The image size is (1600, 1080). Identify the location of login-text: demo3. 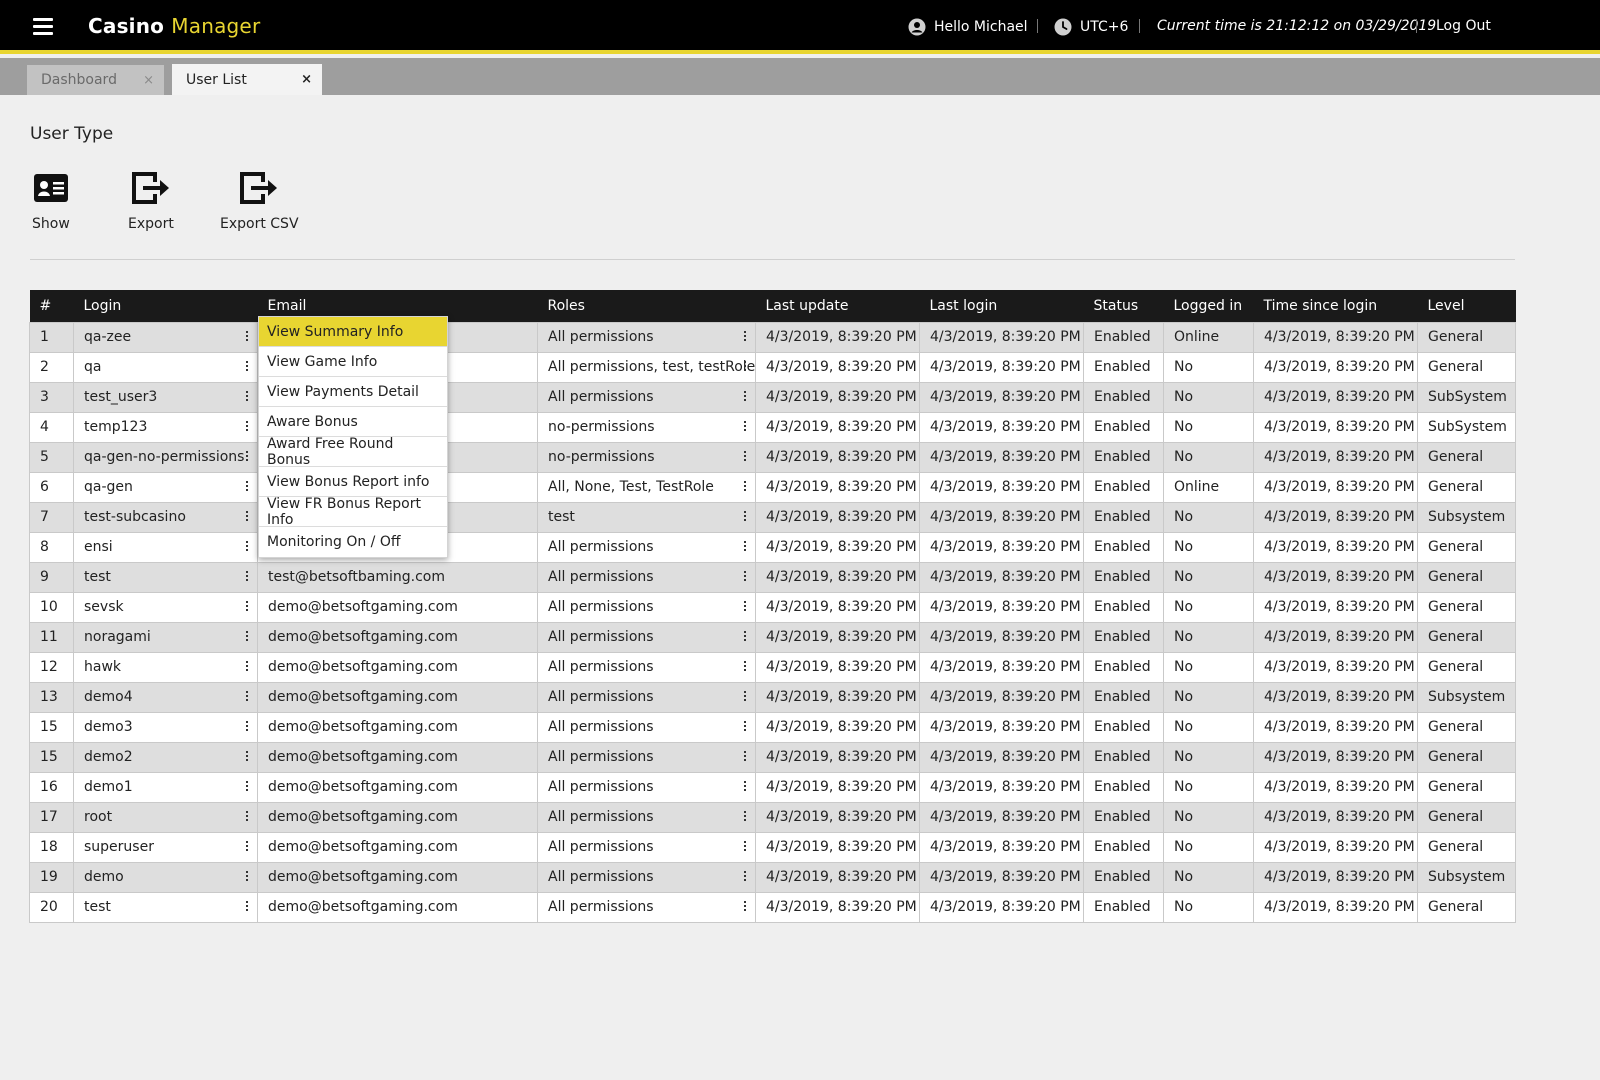
(108, 727).